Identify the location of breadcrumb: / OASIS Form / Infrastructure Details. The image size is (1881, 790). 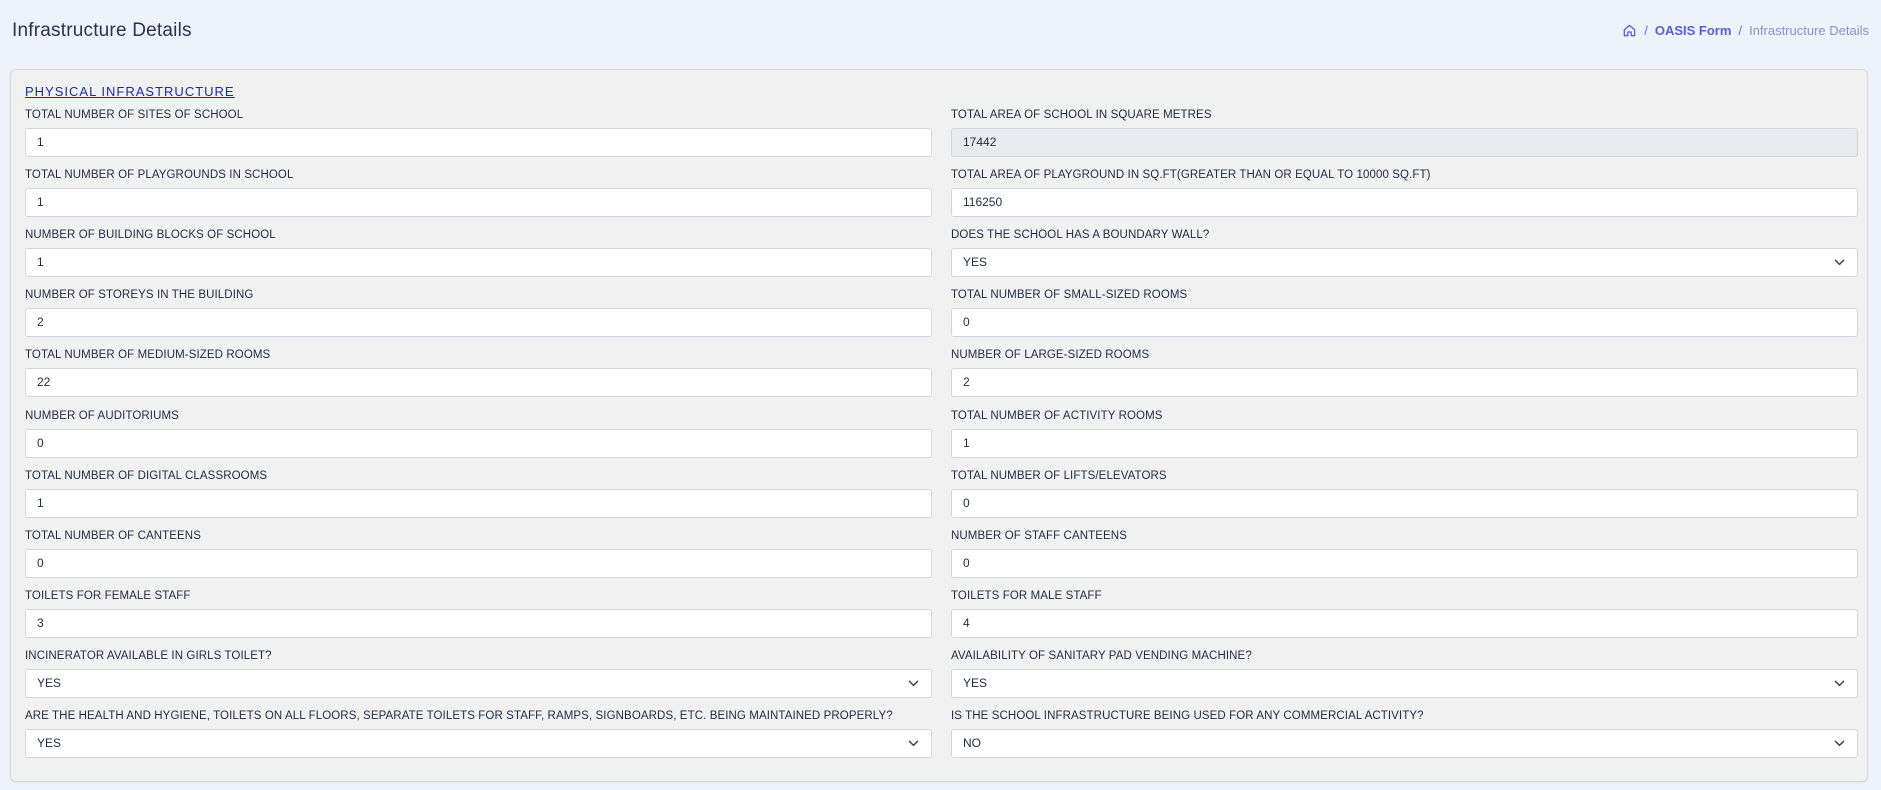
(1745, 30).